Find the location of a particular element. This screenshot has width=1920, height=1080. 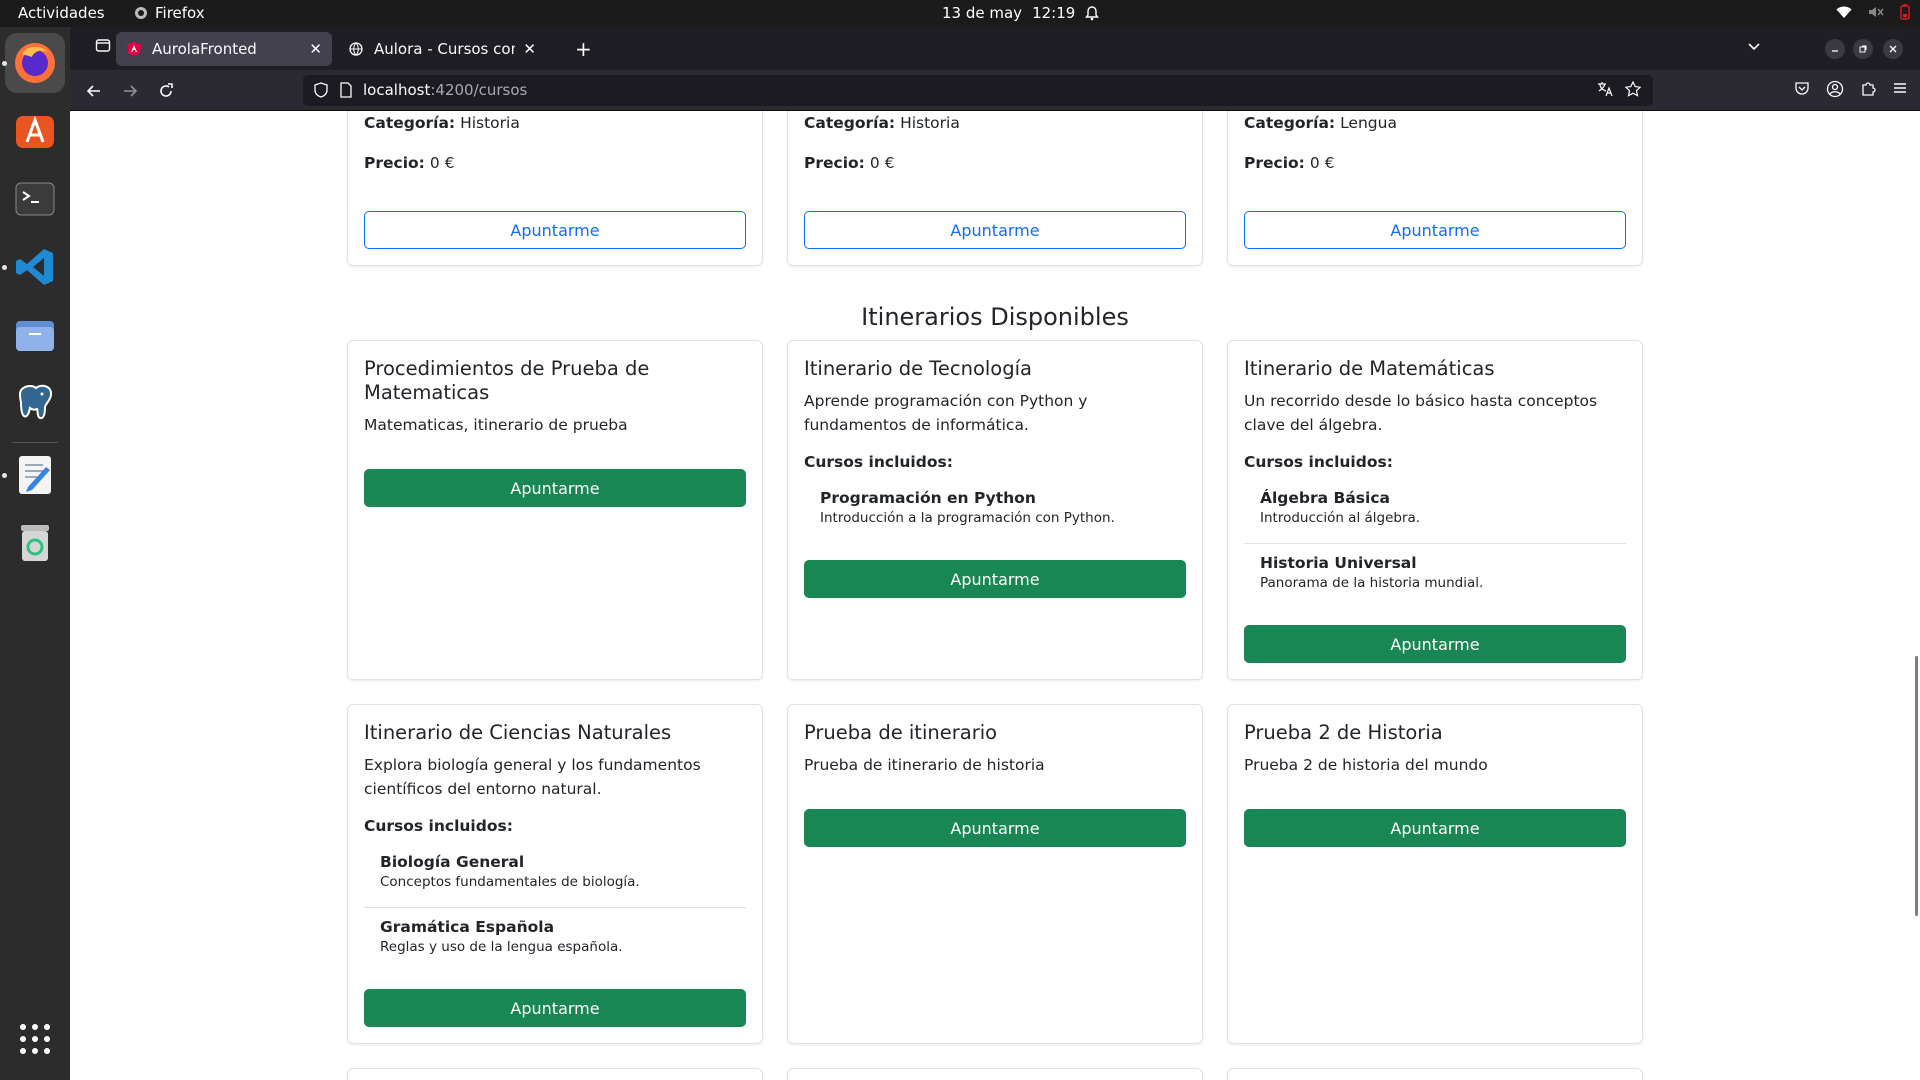

close-window-button is located at coordinates (1893, 49).